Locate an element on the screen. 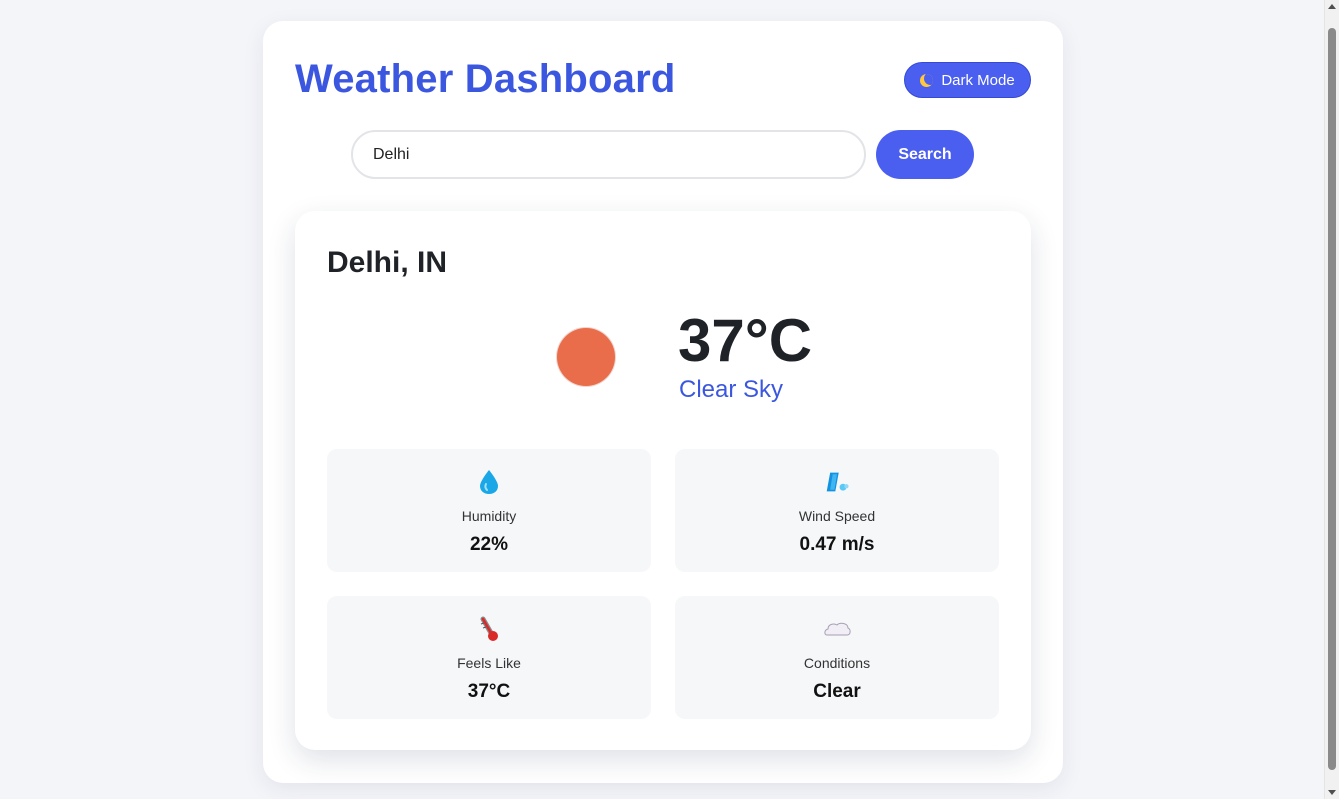  wind-tile: Wind Speed 0.47 m/s is located at coordinates (837, 510).